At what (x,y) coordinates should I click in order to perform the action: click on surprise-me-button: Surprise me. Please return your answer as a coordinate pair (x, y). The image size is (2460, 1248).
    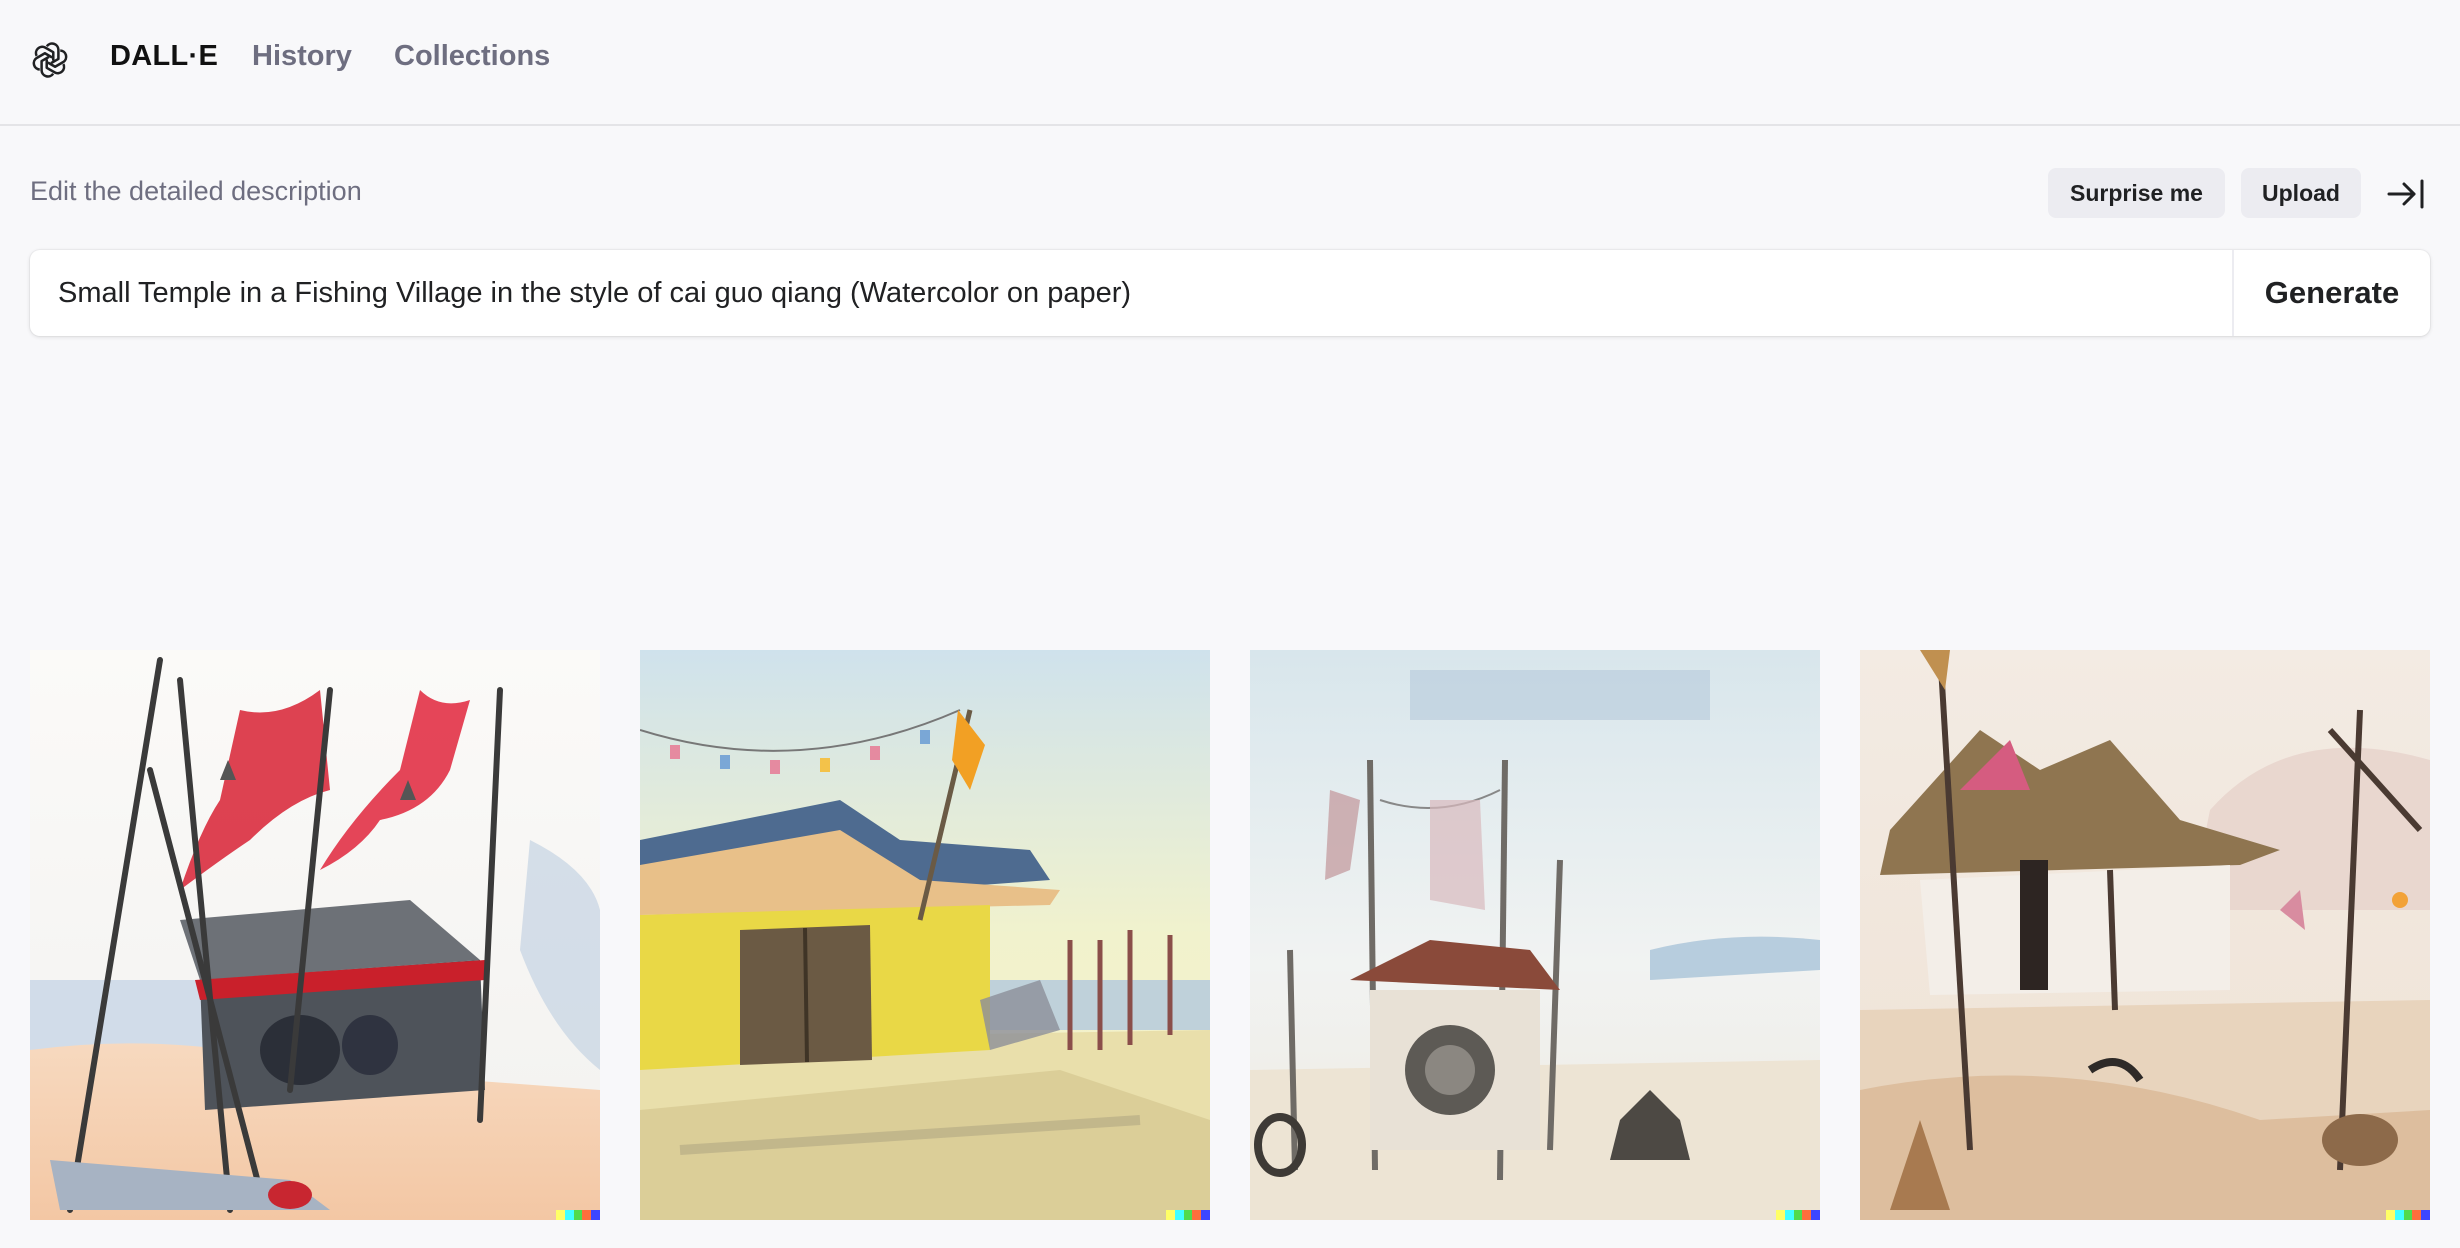
    Looking at the image, I should click on (2136, 193).